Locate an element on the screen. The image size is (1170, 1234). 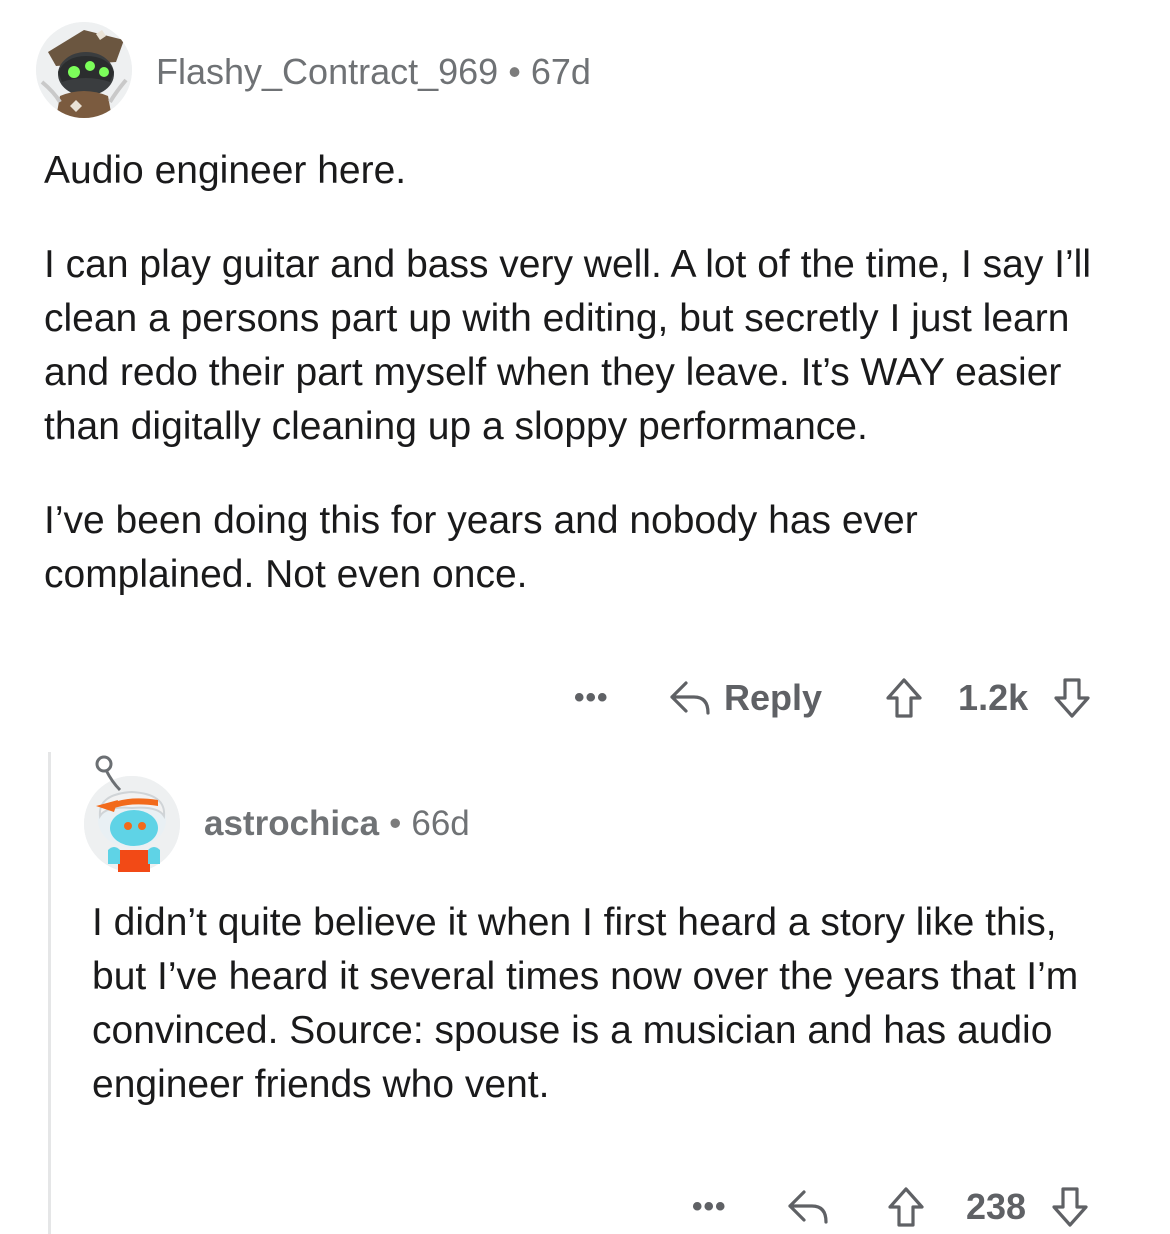
reply-button: Reply is located at coordinates (745, 698).